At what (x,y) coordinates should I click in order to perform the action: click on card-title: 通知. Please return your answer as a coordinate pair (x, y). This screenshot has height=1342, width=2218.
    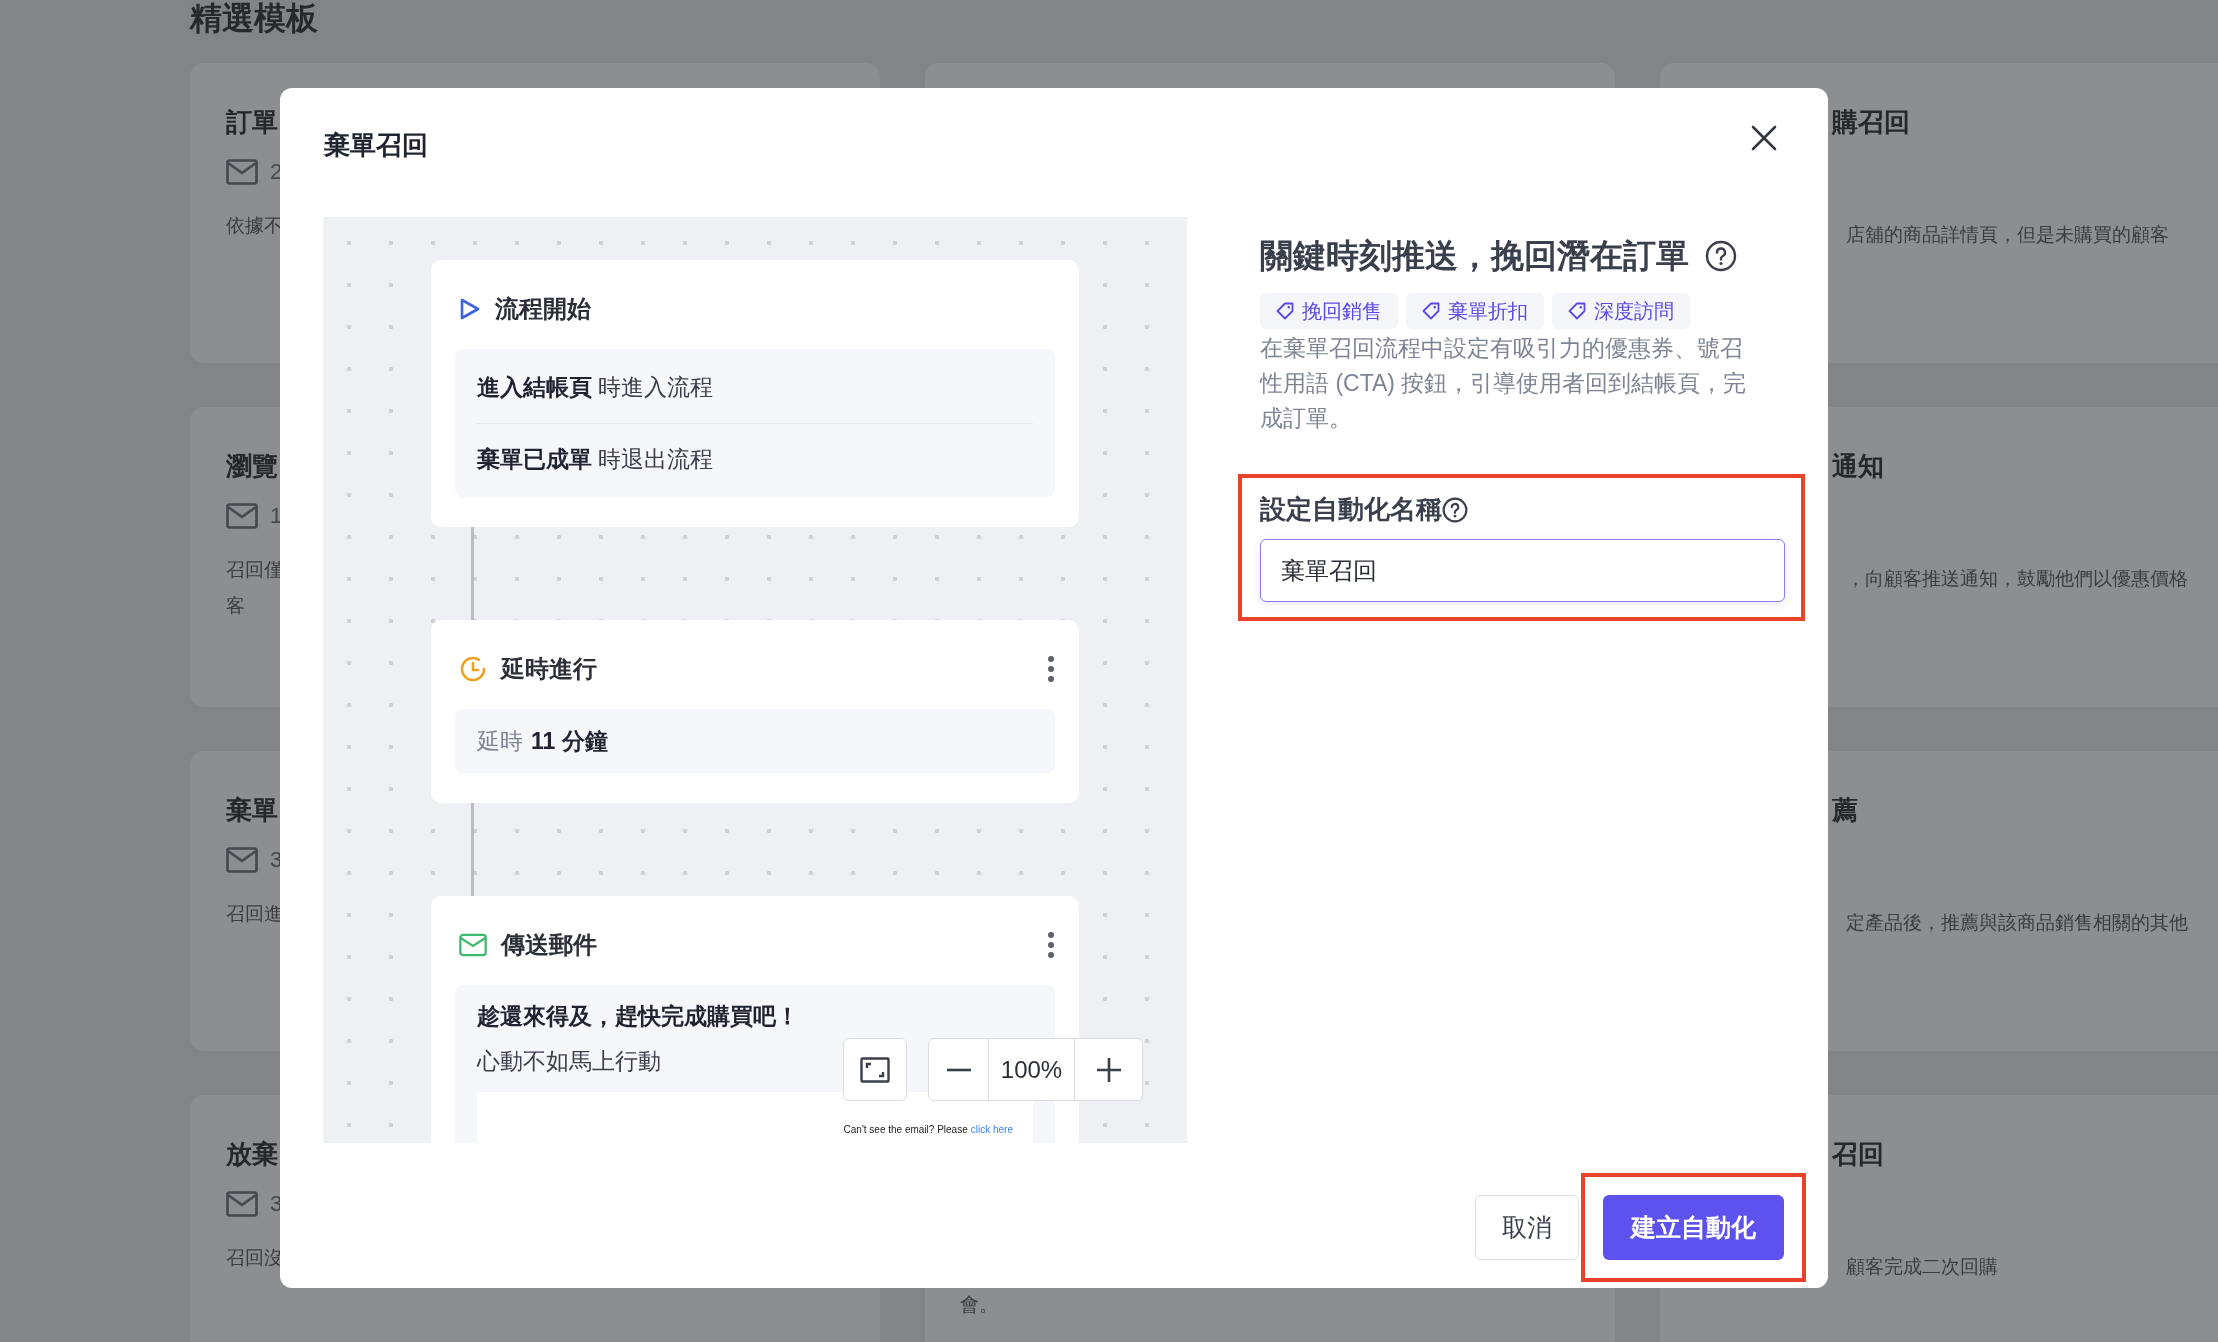
    Looking at the image, I should click on (1858, 466).